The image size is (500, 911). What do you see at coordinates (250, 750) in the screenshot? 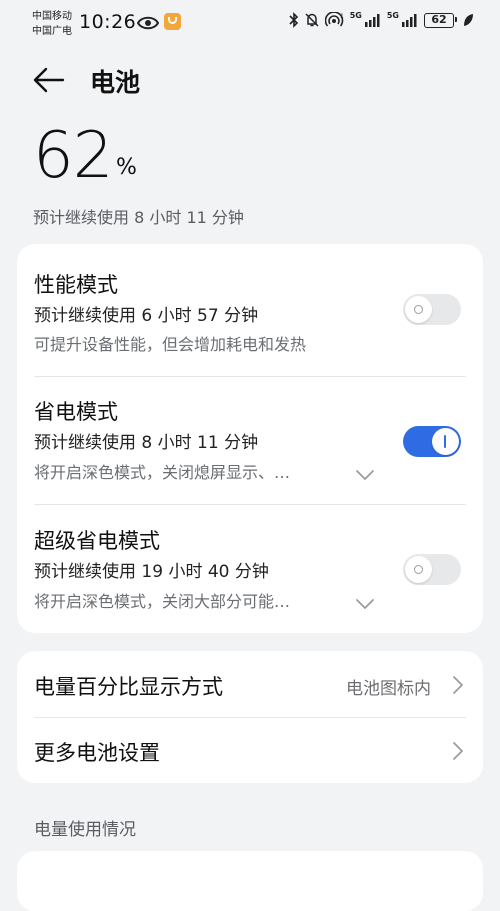
I see `more-battery-settings-row: 更多电池设置` at bounding box center [250, 750].